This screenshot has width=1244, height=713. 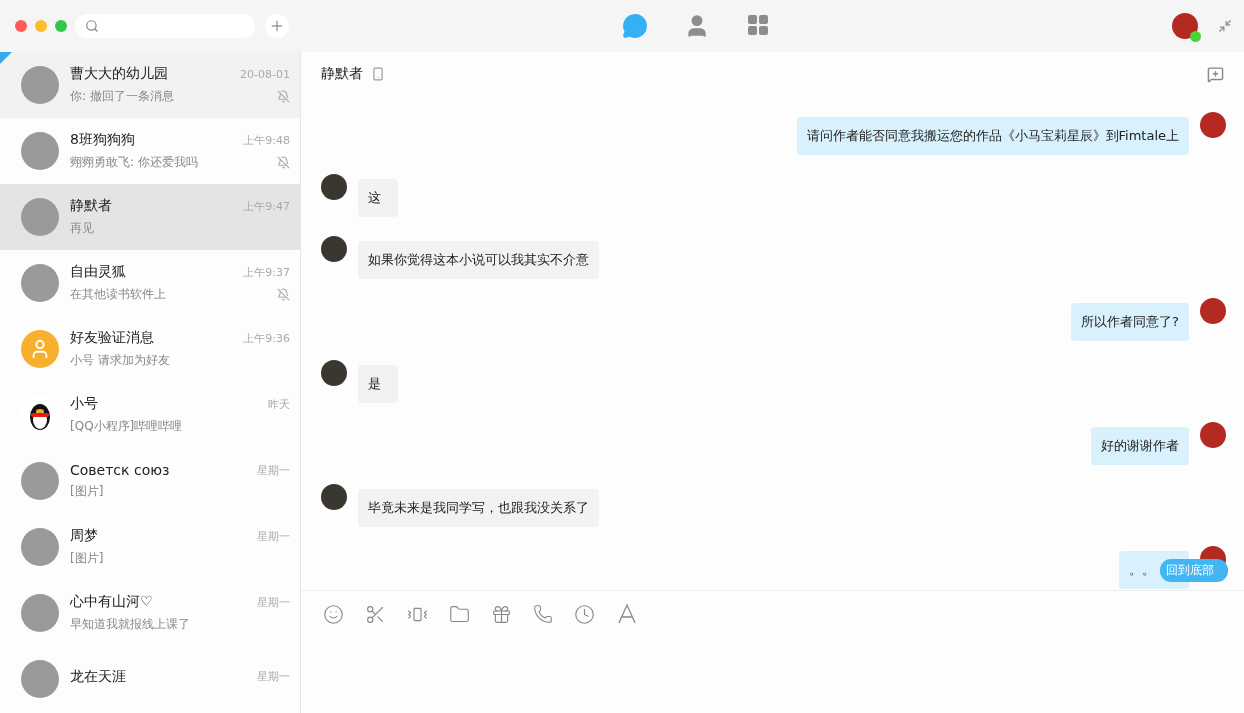 What do you see at coordinates (478, 508) in the screenshot?
I see `message-bubble: 毕竟未来是我同学写，也跟我没关系了` at bounding box center [478, 508].